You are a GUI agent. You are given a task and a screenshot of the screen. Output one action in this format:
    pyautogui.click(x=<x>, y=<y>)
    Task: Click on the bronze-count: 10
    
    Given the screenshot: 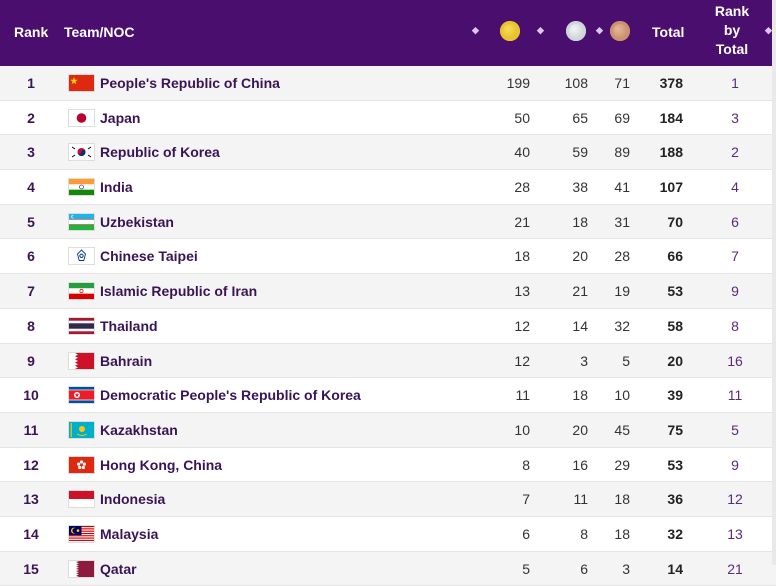 What is the action you would take?
    pyautogui.click(x=622, y=395)
    